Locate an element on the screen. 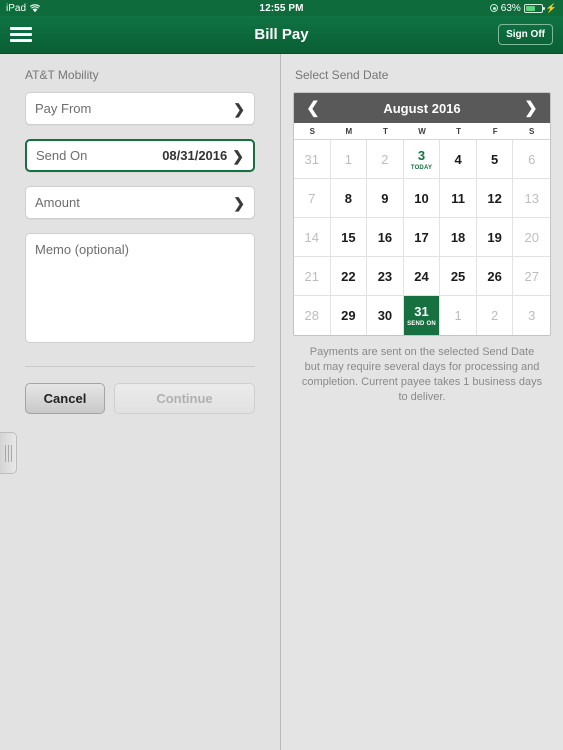 The image size is (563, 750). calendar-day-number: 4 is located at coordinates (458, 159).